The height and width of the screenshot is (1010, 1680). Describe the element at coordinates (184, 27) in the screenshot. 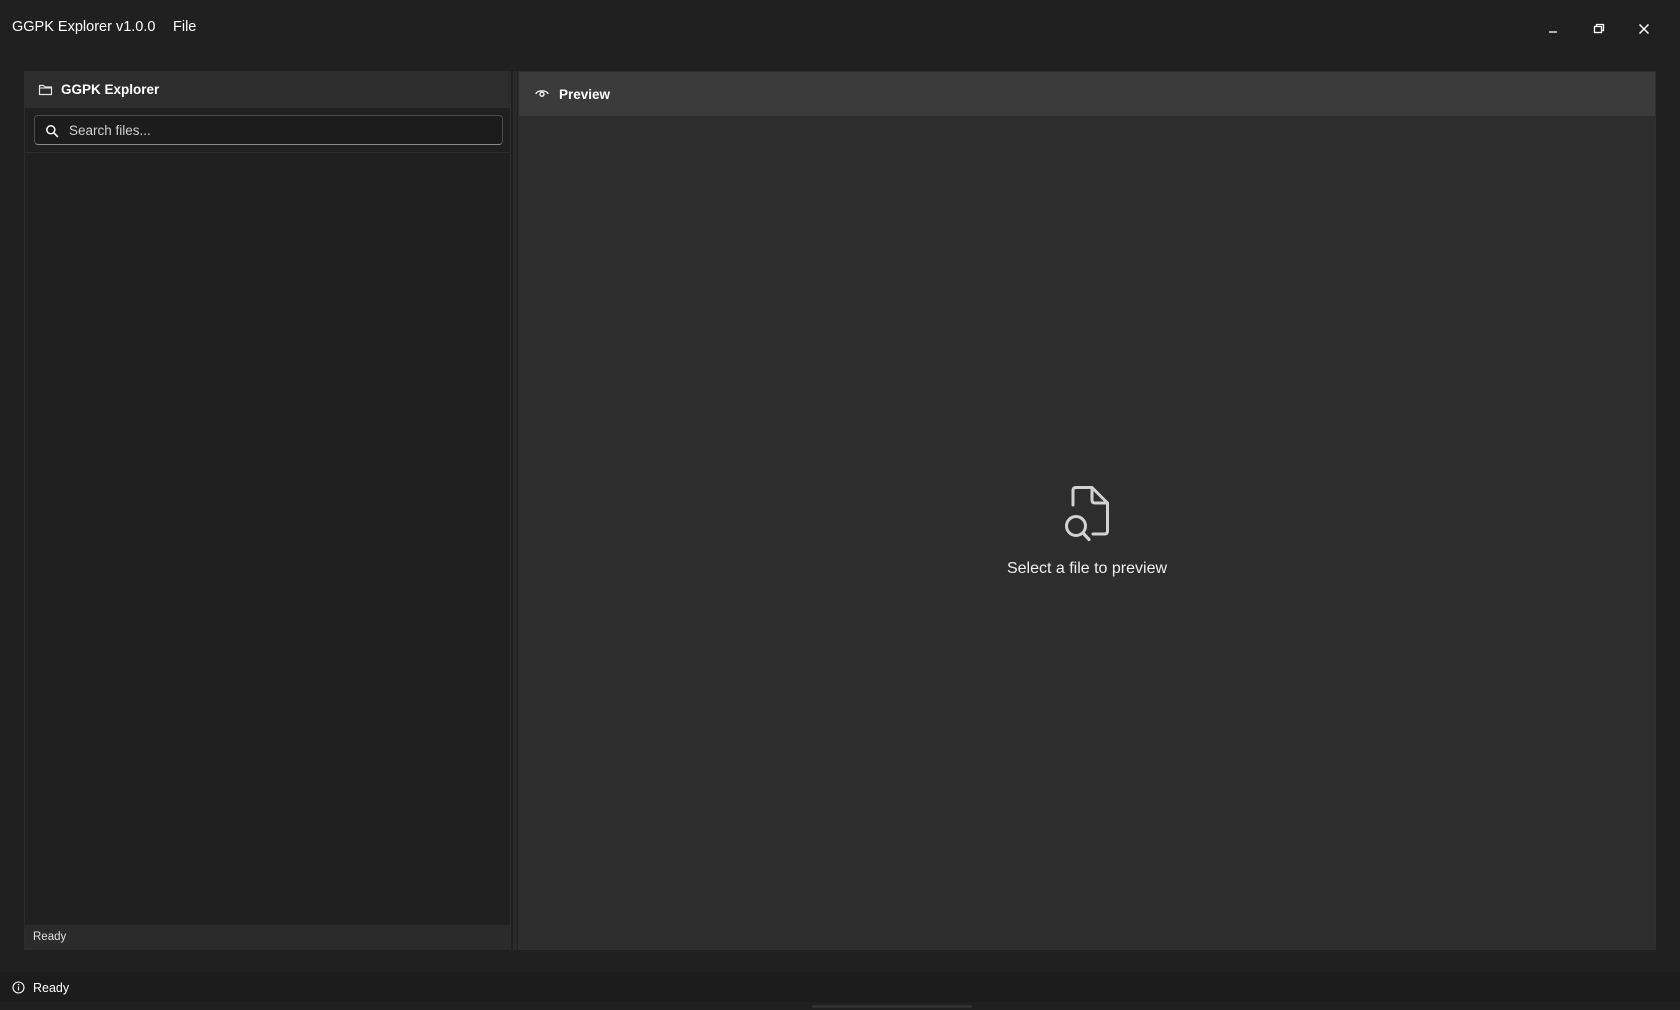

I see `menu-file: File` at that location.